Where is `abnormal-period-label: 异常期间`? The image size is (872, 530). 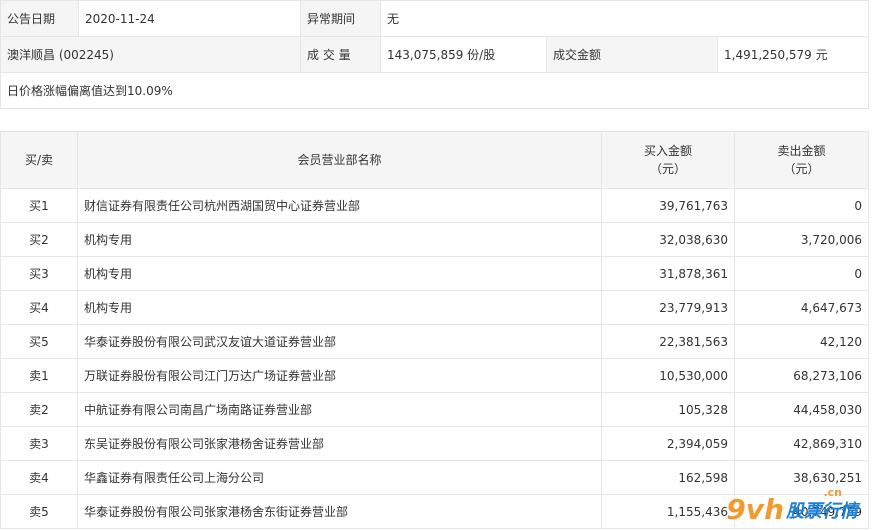 abnormal-period-label: 异常期间 is located at coordinates (340, 18).